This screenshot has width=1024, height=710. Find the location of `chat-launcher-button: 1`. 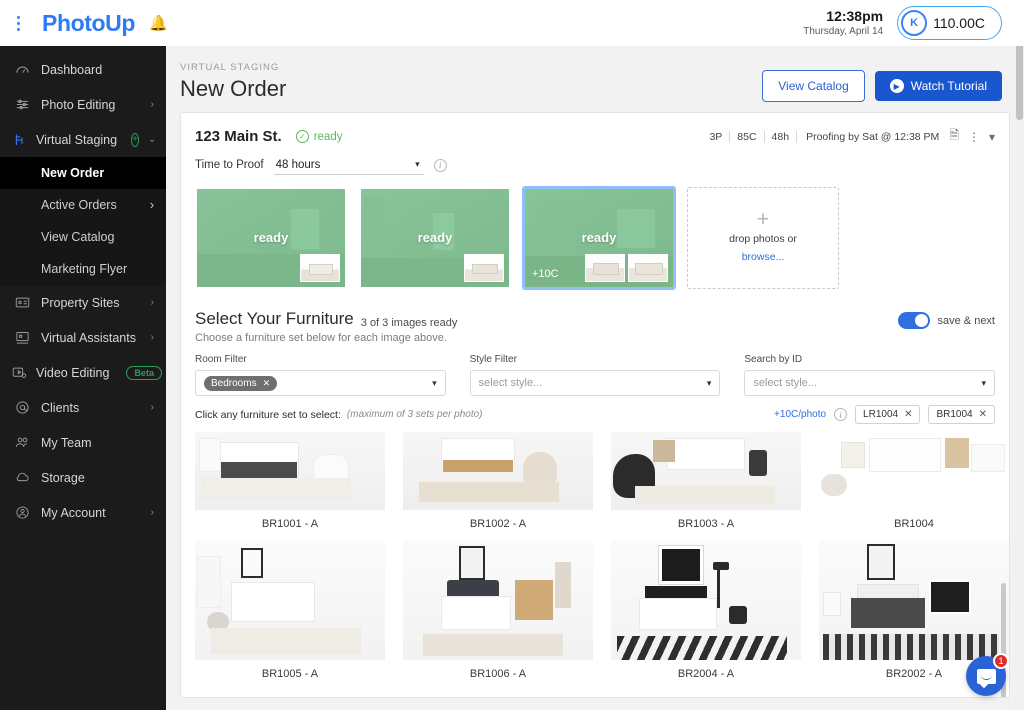

chat-launcher-button: 1 is located at coordinates (987, 674).